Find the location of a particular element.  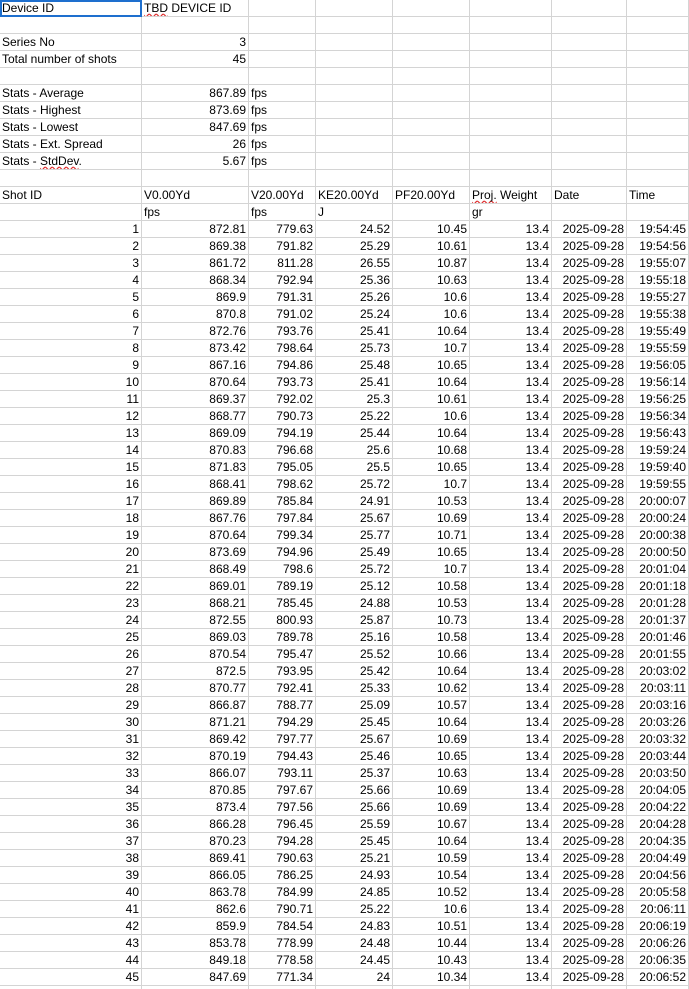

data-cell: 10.69 is located at coordinates (431, 518).